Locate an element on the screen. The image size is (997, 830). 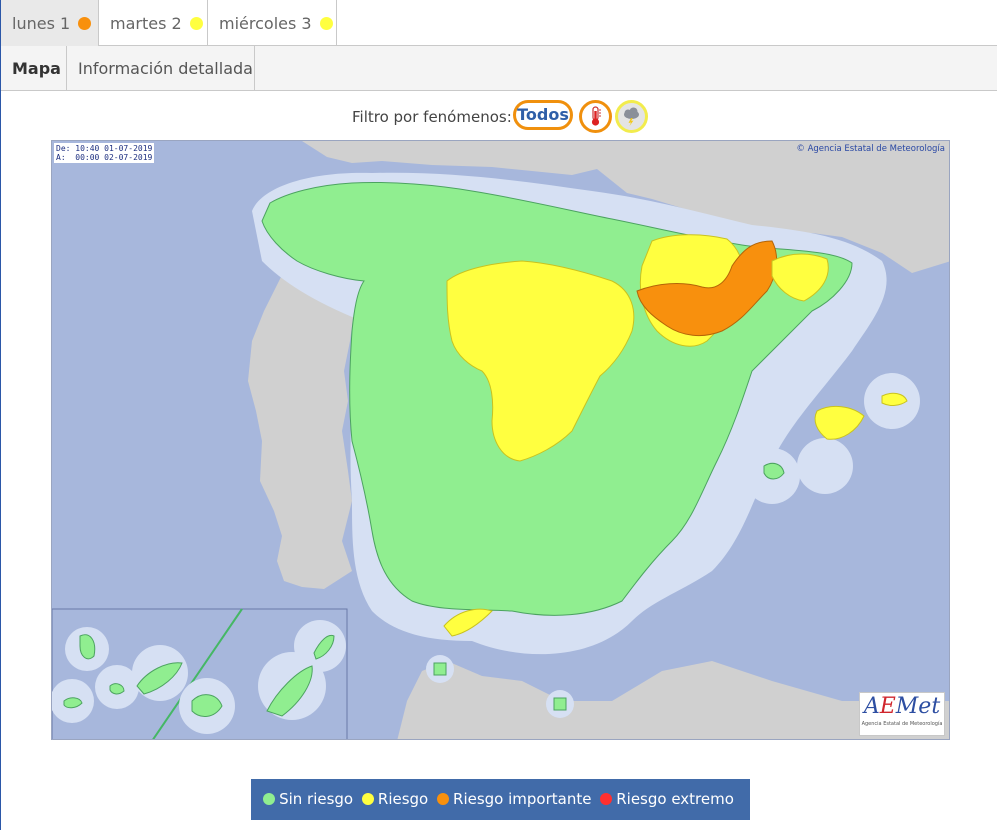
red-dot-icon is located at coordinates (606, 799).